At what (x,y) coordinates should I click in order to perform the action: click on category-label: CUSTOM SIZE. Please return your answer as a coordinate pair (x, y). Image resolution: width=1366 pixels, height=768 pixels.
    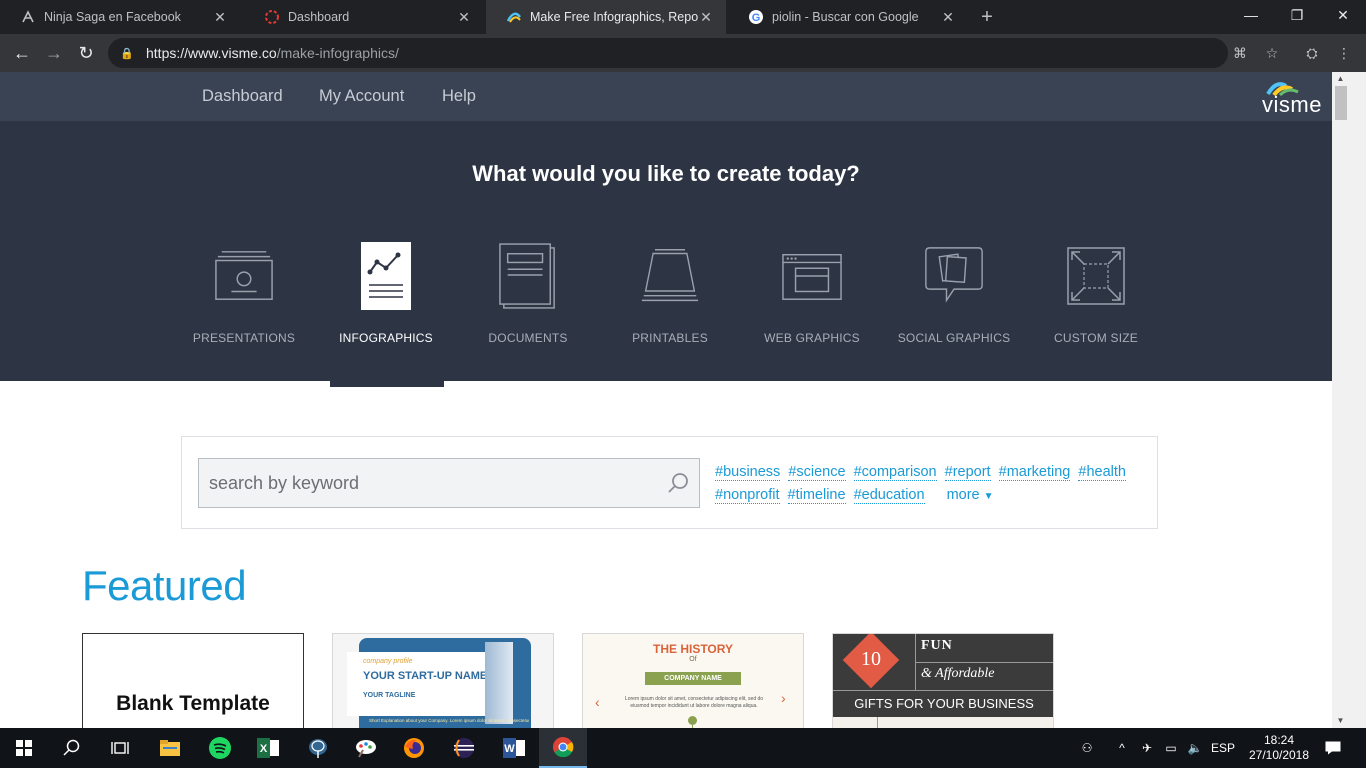
    Looking at the image, I should click on (1096, 338).